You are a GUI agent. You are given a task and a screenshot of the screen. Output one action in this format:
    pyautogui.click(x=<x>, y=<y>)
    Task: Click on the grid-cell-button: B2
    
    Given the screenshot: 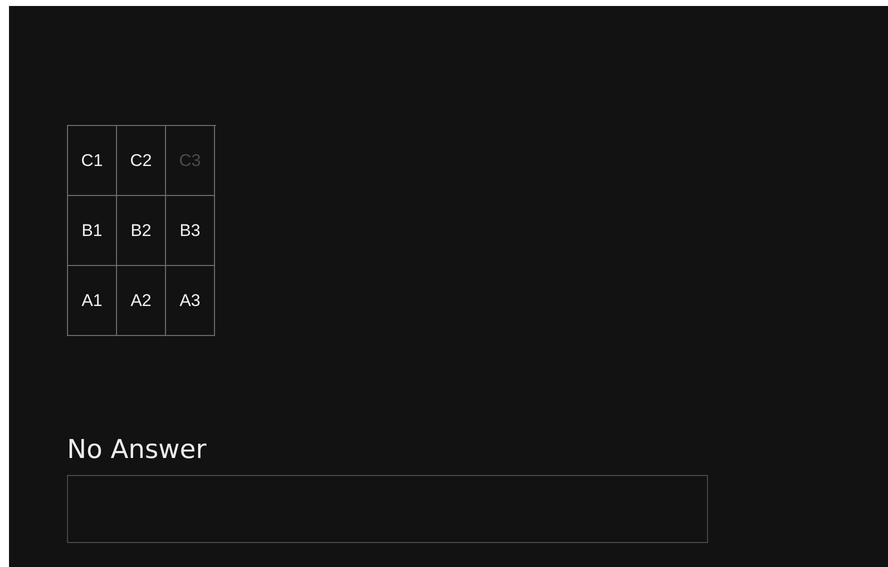 What is the action you would take?
    pyautogui.click(x=141, y=231)
    